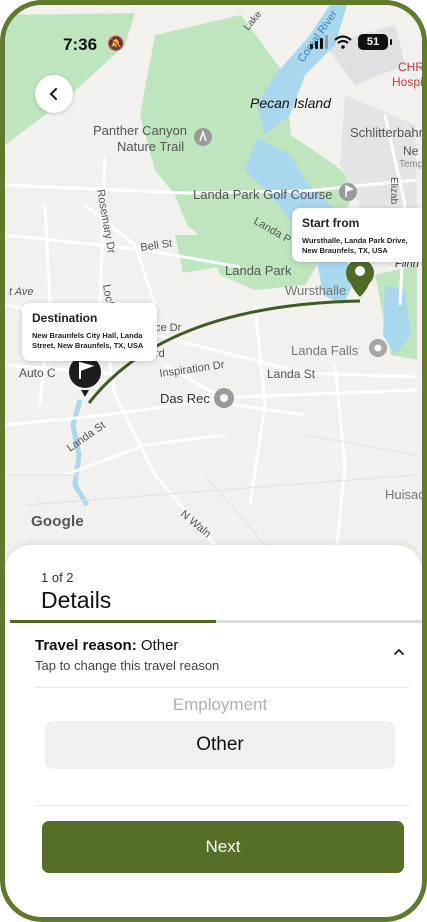  Describe the element at coordinates (410, 164) in the screenshot. I see `map-label-schlitter-temp: Temp` at that location.